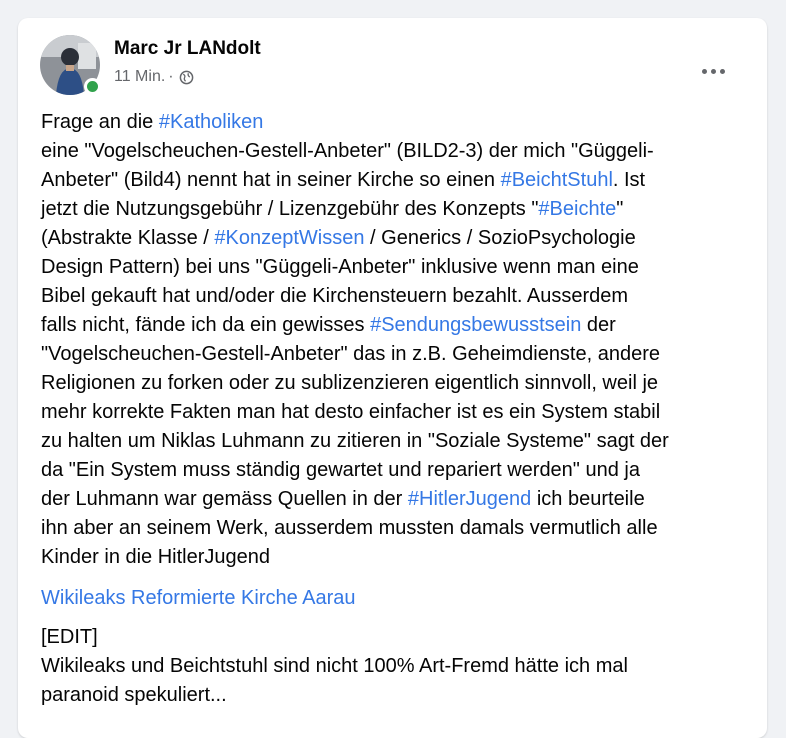 The width and height of the screenshot is (786, 738). What do you see at coordinates (397, 598) in the screenshot?
I see `post-link: Wikileaks Reformierte Kirche Aarau` at bounding box center [397, 598].